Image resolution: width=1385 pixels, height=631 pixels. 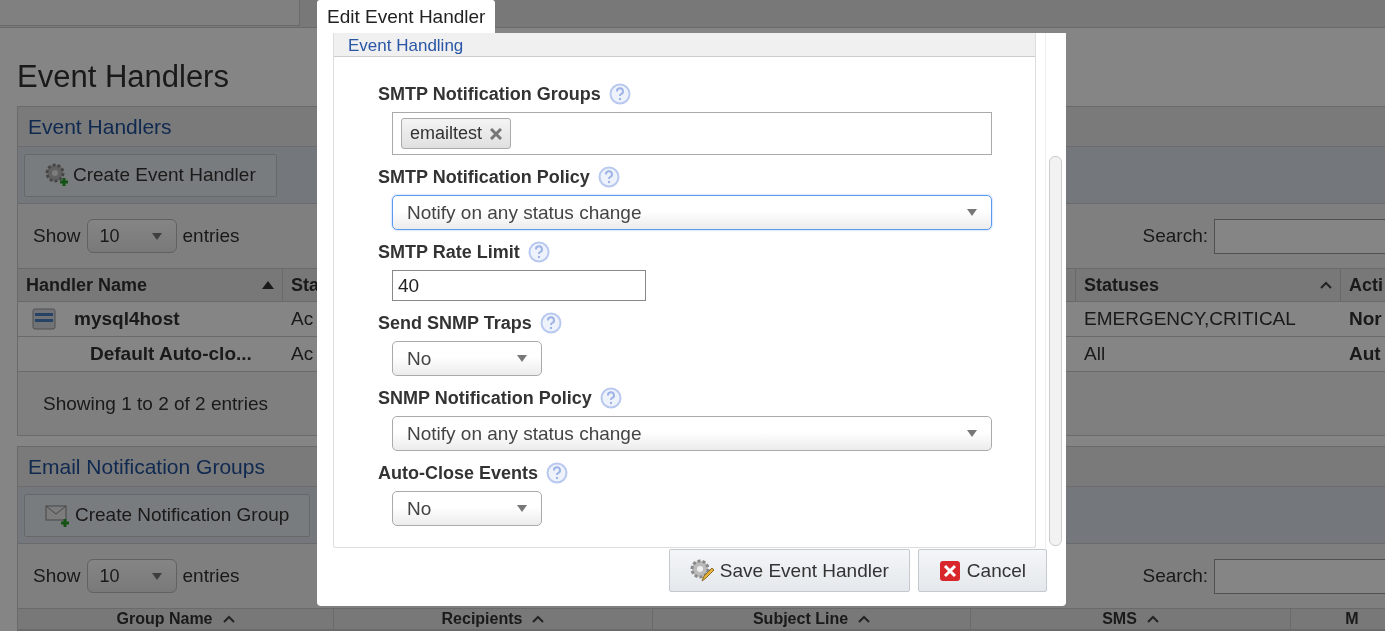 What do you see at coordinates (949, 570) in the screenshot?
I see `close-icon` at bounding box center [949, 570].